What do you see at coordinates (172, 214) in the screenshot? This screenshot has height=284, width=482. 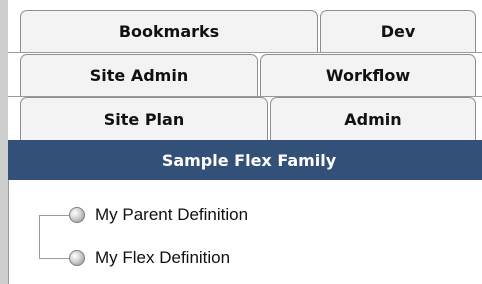 I see `tree-item-label: My Parent Definition` at bounding box center [172, 214].